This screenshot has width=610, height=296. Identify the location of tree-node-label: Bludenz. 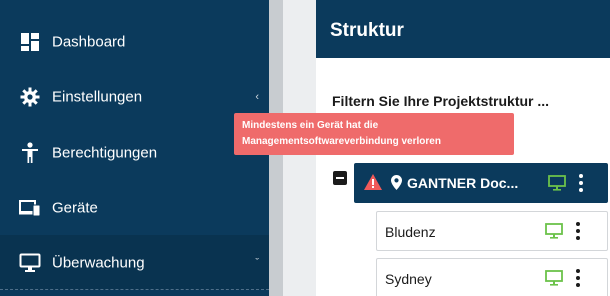
(410, 232).